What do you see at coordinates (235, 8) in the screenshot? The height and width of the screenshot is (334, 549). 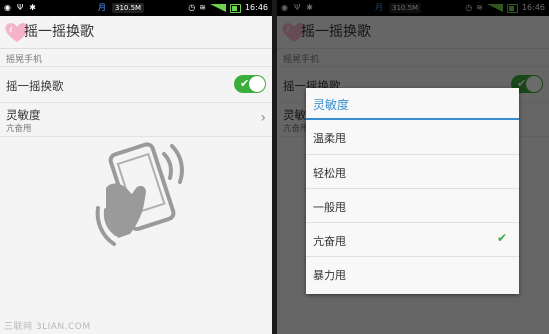 I see `battery-icon` at bounding box center [235, 8].